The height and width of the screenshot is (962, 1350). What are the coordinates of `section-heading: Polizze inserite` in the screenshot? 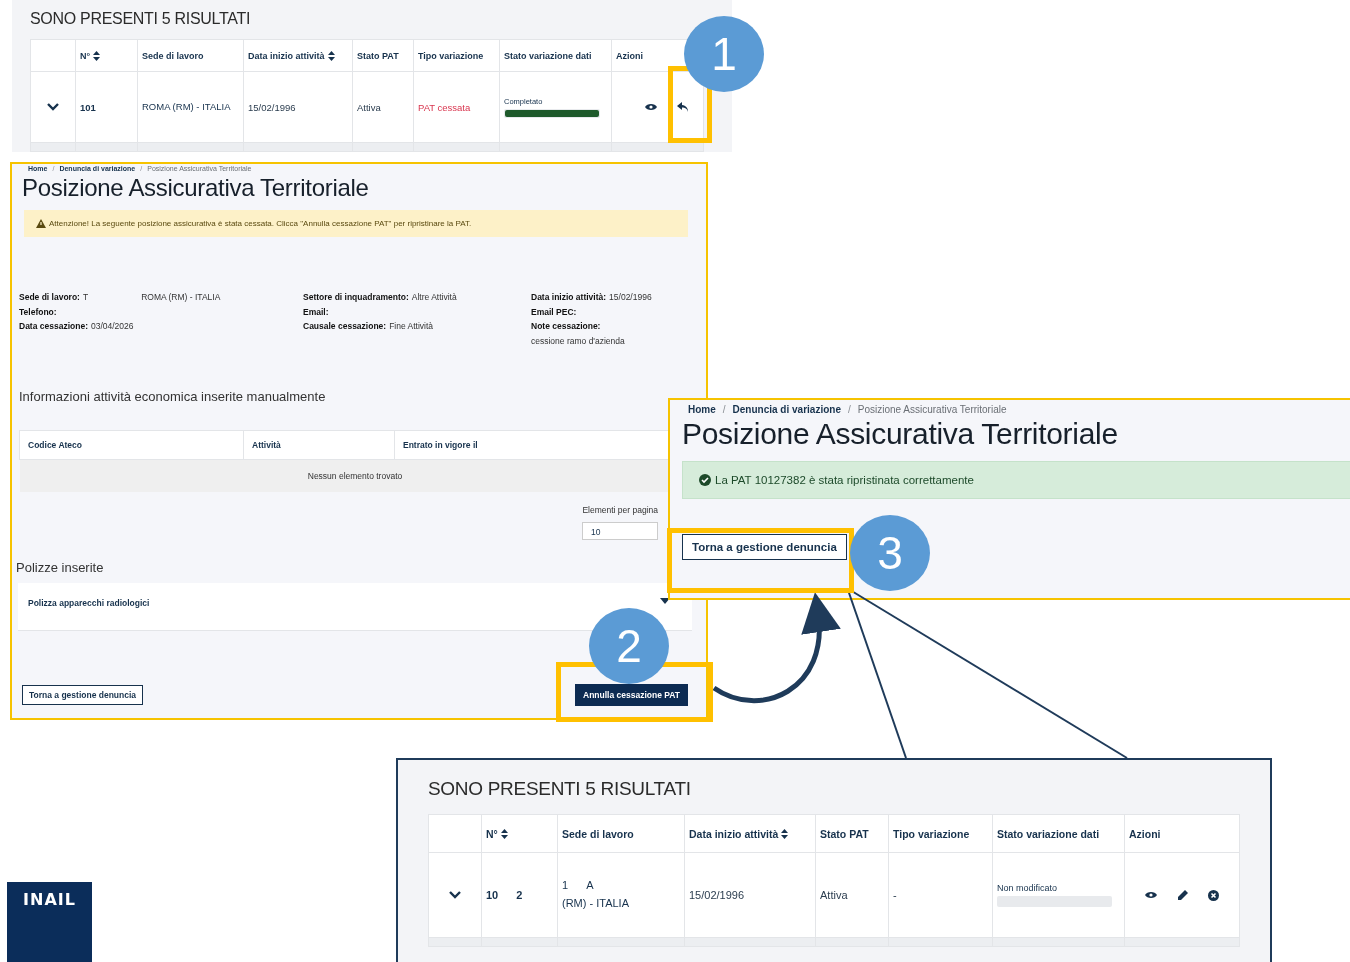 It's located at (60, 567).